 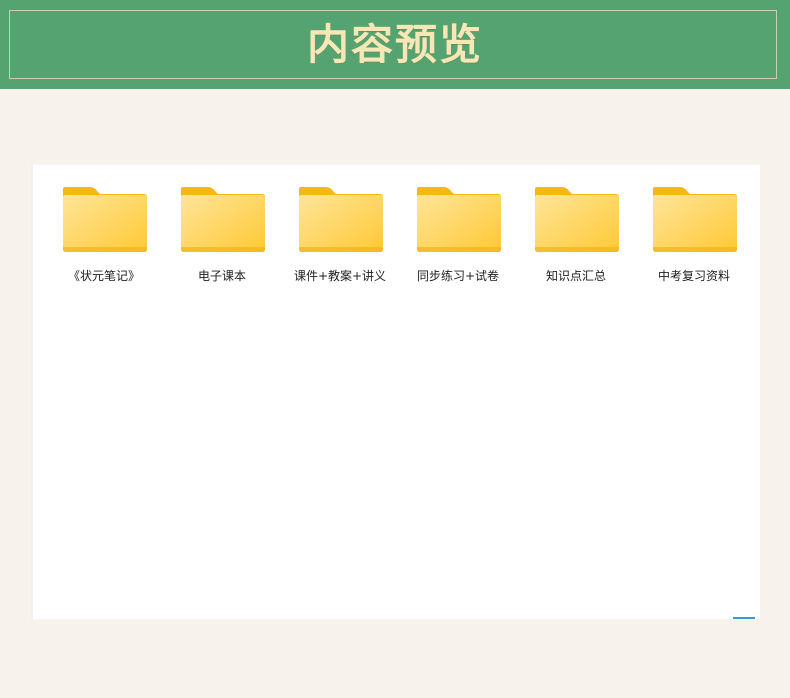 I want to click on header-banner: 内容预览, so click(x=395, y=44).